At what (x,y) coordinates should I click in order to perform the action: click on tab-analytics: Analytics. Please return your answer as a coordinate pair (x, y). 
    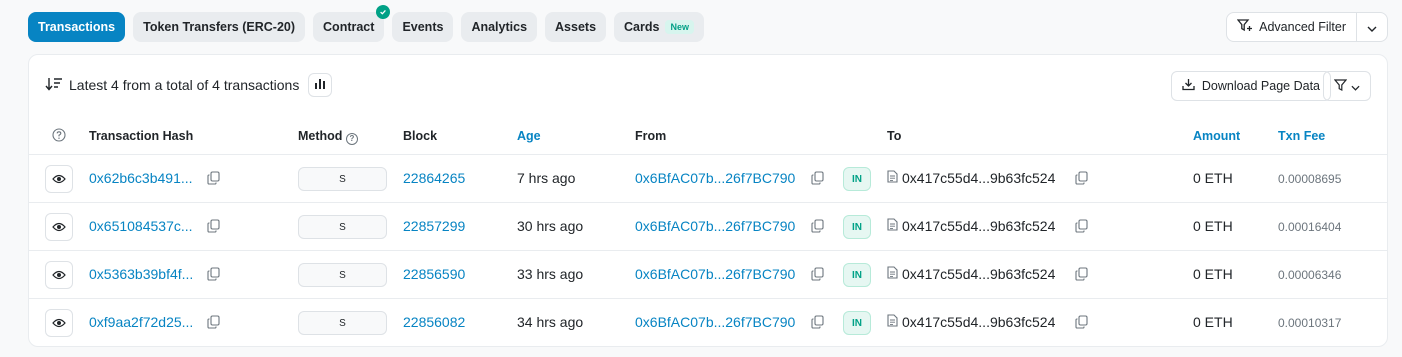
    Looking at the image, I should click on (499, 27).